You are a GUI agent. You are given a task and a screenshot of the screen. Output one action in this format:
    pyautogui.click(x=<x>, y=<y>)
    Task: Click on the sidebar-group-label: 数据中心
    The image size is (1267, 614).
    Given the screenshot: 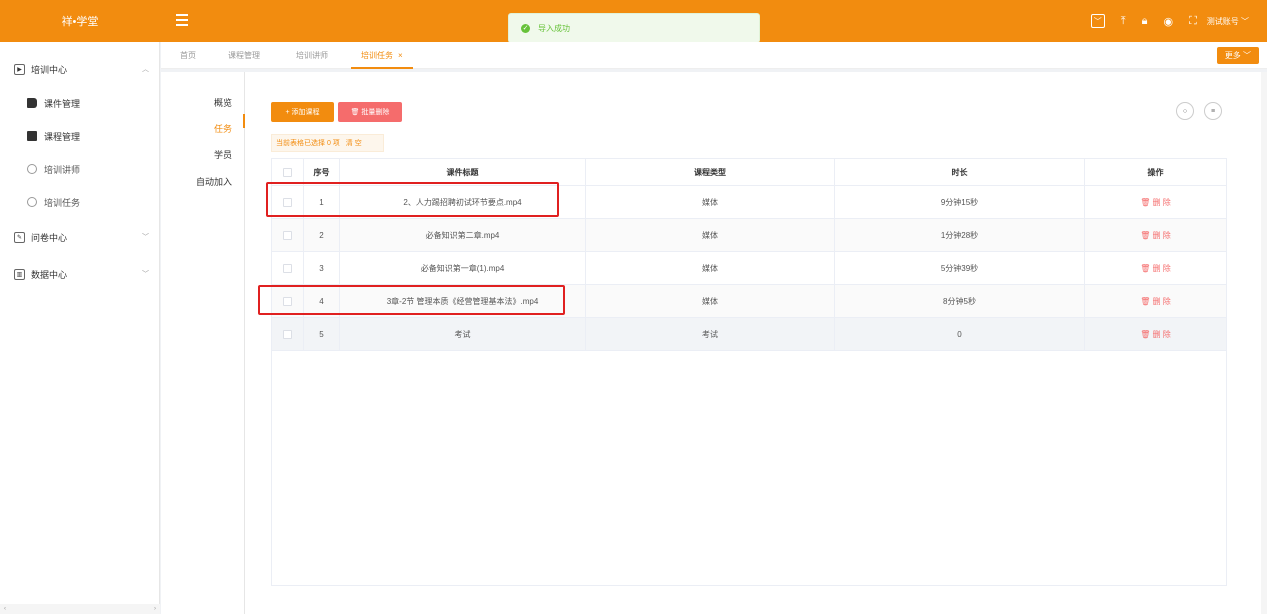 What is the action you would take?
    pyautogui.click(x=49, y=274)
    